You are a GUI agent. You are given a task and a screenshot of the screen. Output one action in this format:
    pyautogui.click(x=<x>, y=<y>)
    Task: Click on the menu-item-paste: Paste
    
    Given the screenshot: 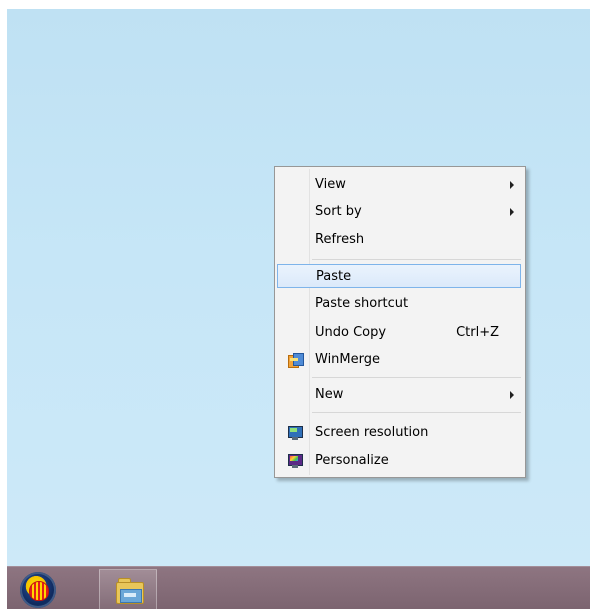 What is the action you would take?
    pyautogui.click(x=399, y=276)
    